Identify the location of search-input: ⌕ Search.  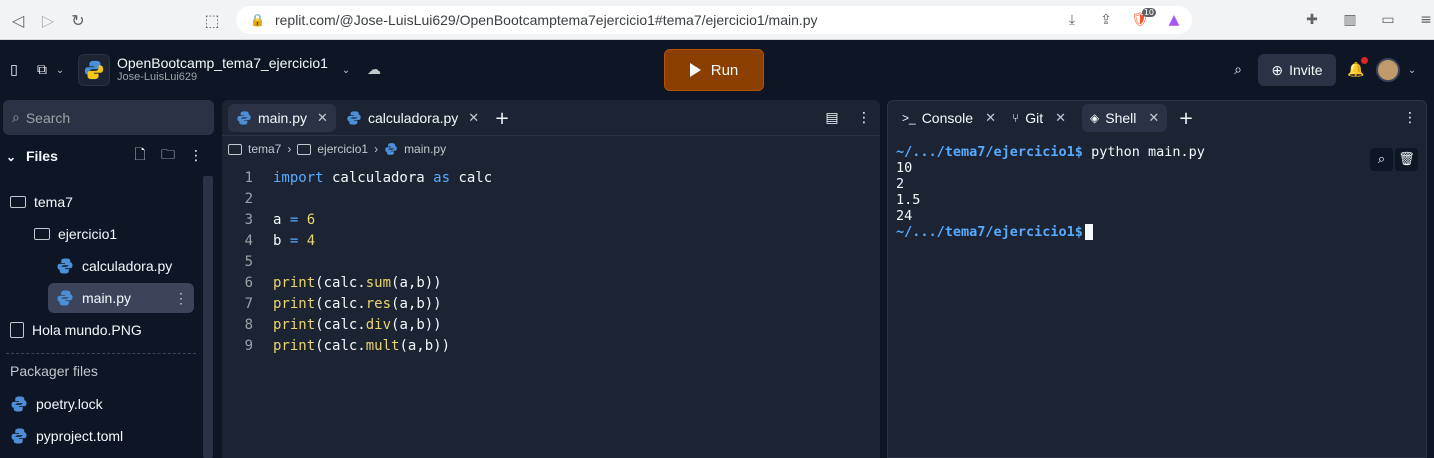
(108, 117).